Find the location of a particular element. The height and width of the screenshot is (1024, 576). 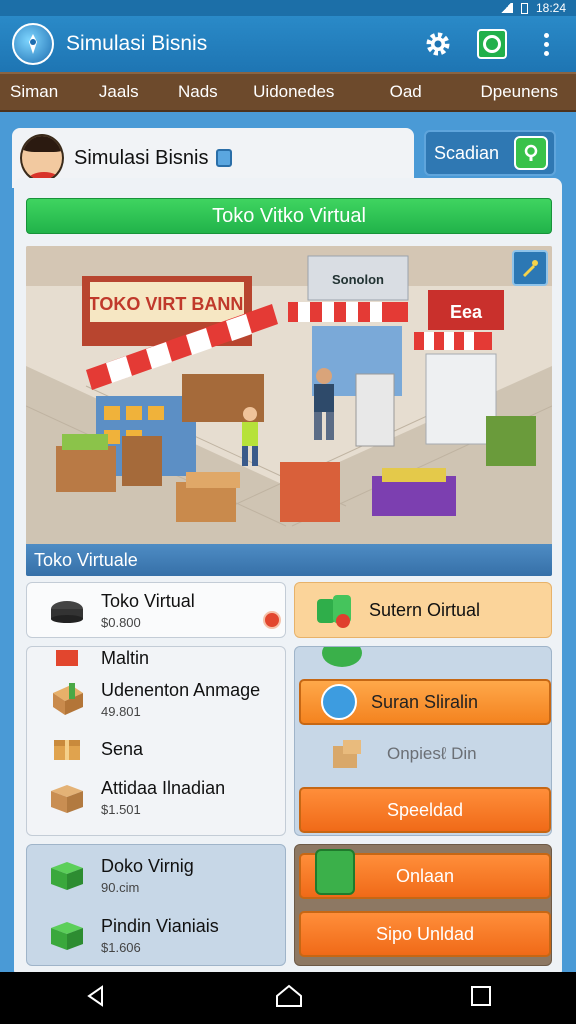

toko-virtual-item: Toko Virtual $0.800 is located at coordinates (156, 610).